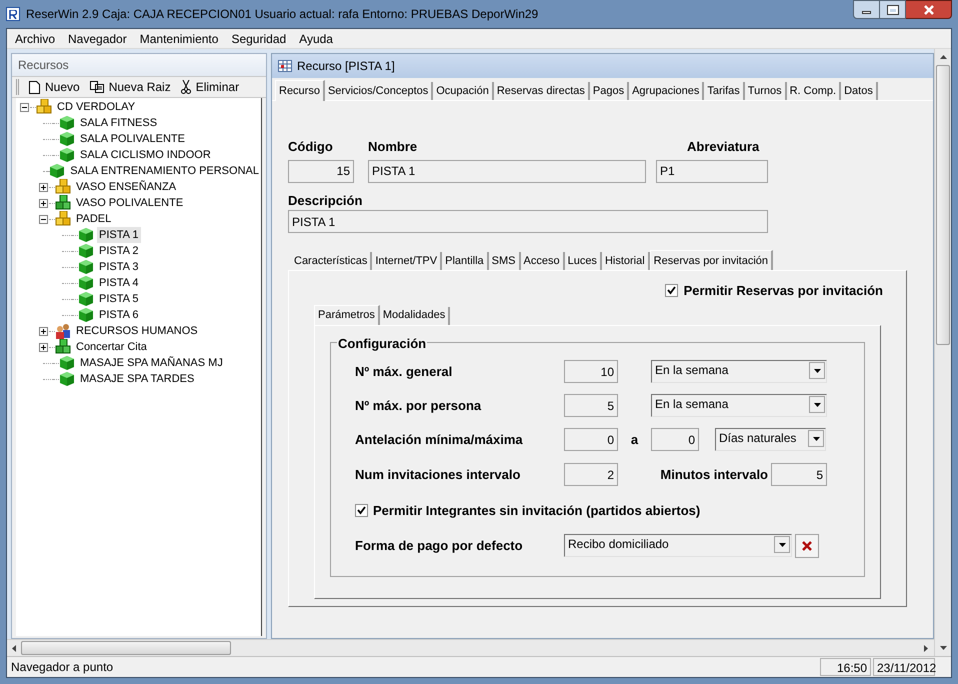  Describe the element at coordinates (765, 91) in the screenshot. I see `tab: Turnos` at that location.